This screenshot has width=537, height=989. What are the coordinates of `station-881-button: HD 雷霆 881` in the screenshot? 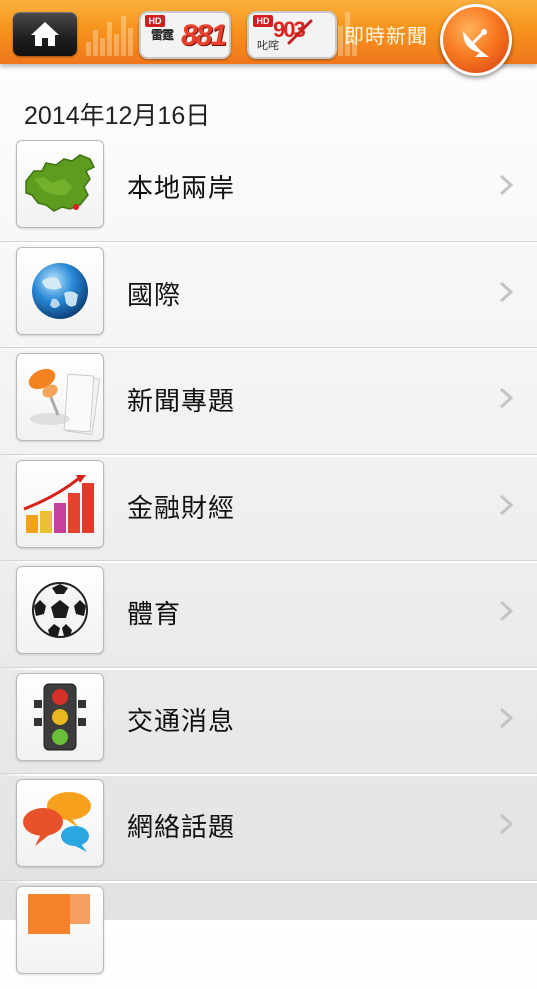 It's located at (185, 35).